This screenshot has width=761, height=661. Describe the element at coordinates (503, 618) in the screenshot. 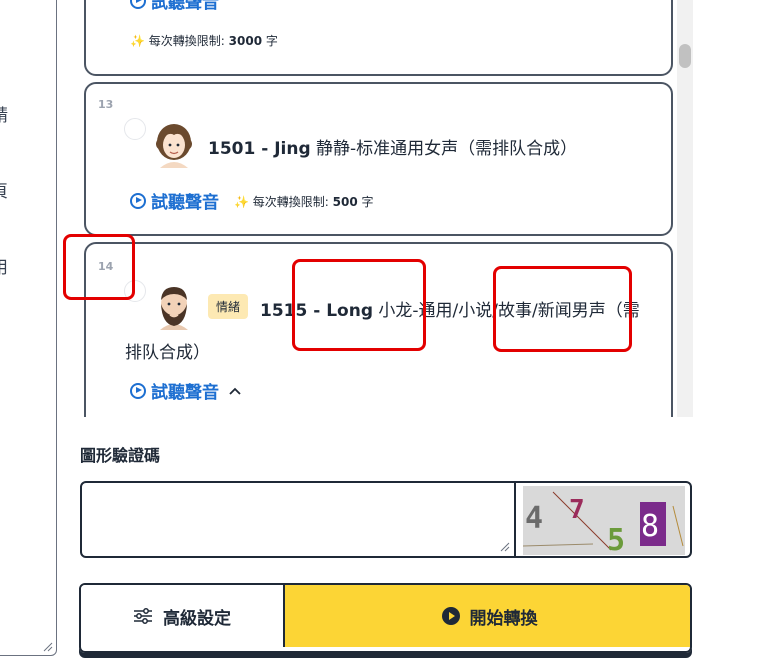

I see `start-convert-label: 開始轉換` at that location.